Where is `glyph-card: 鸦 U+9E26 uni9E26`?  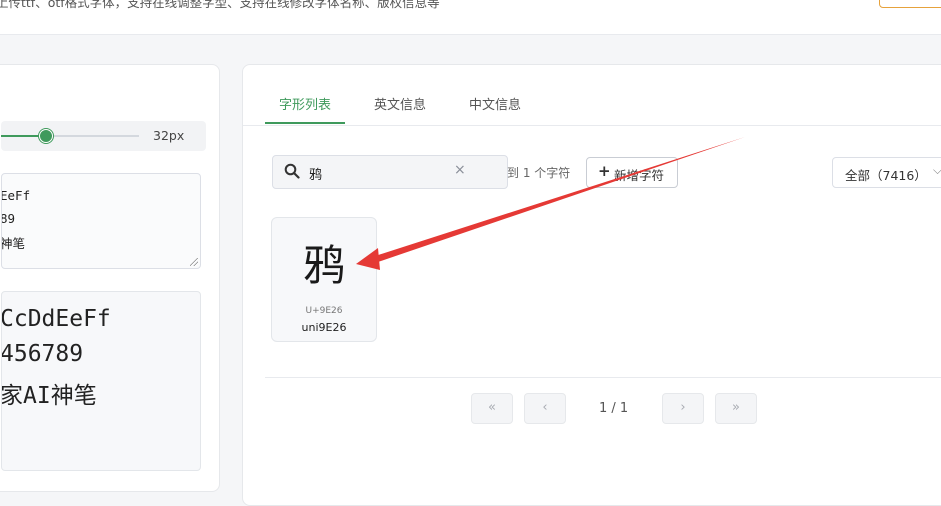 glyph-card: 鸦 U+9E26 uni9E26 is located at coordinates (324, 279).